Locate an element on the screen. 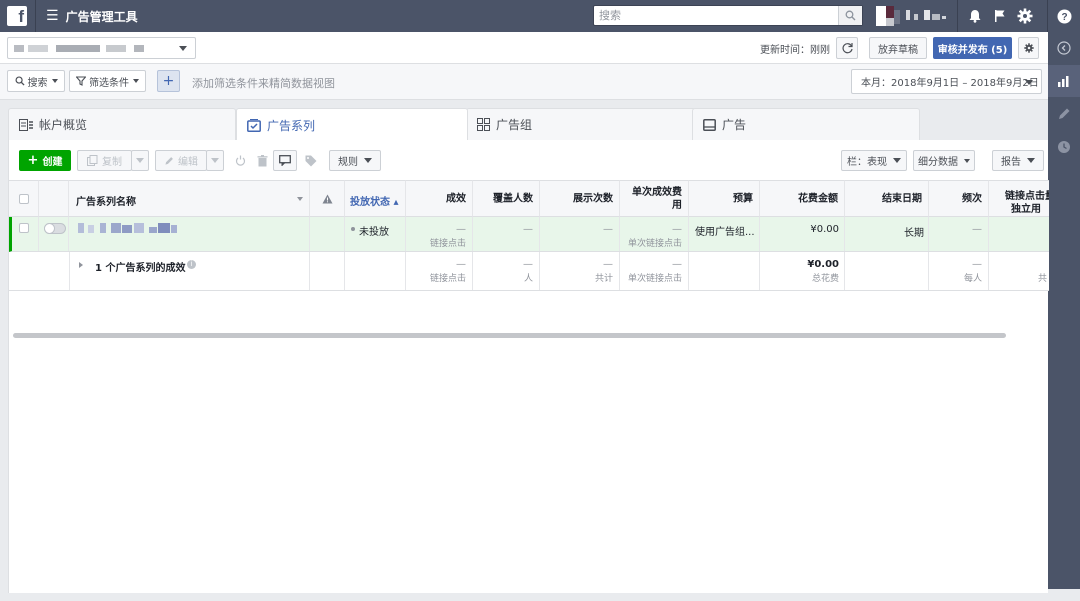 This screenshot has height=601, width=1080. tag-icon is located at coordinates (311, 160).